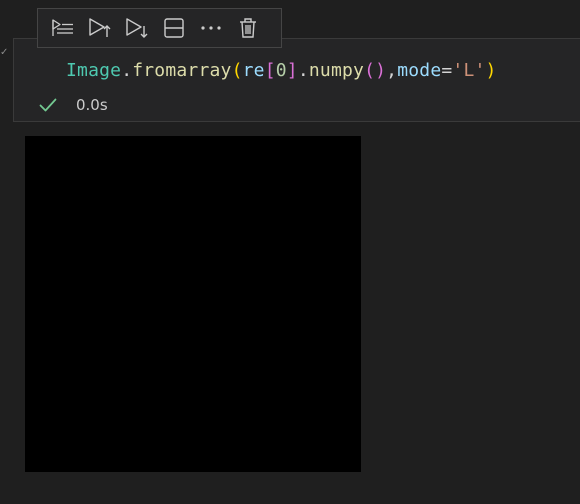  What do you see at coordinates (270, 70) in the screenshot?
I see `code-token-bracket-open: [` at bounding box center [270, 70].